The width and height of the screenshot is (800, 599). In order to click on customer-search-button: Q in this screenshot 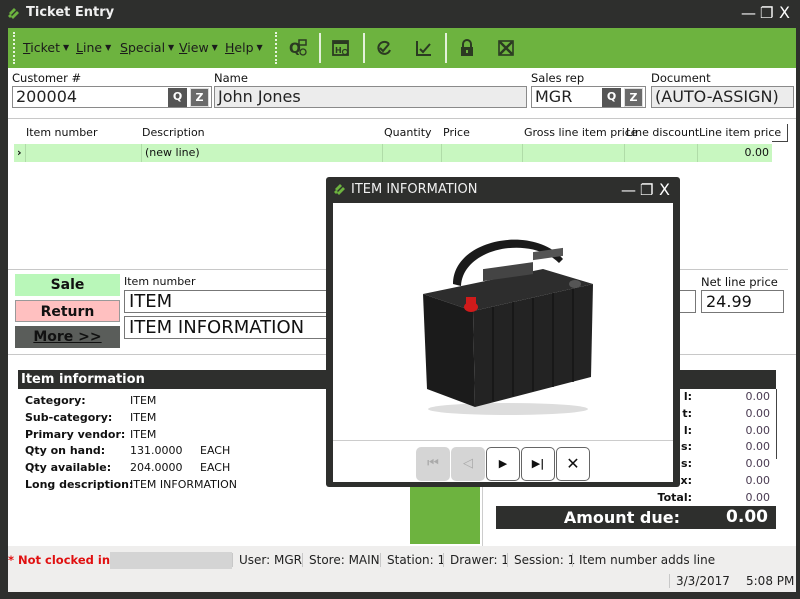, I will do `click(177, 97)`.